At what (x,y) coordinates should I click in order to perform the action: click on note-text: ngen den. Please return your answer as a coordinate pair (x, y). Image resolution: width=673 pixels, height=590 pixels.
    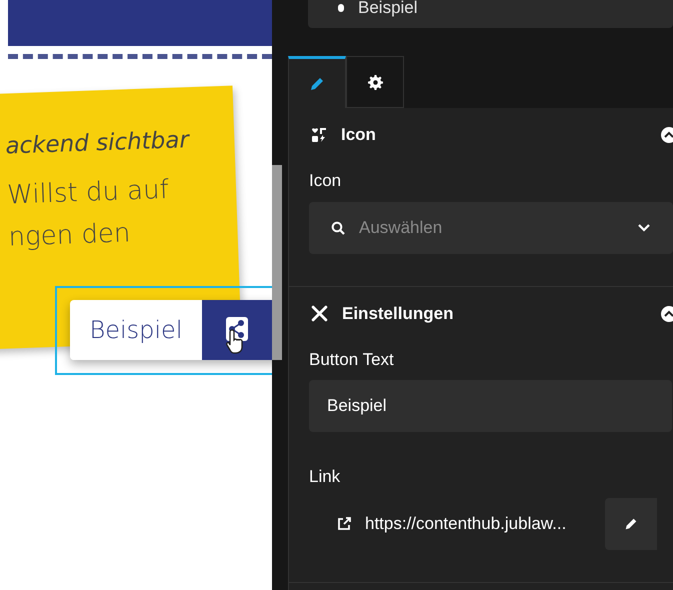
    Looking at the image, I should click on (70, 235).